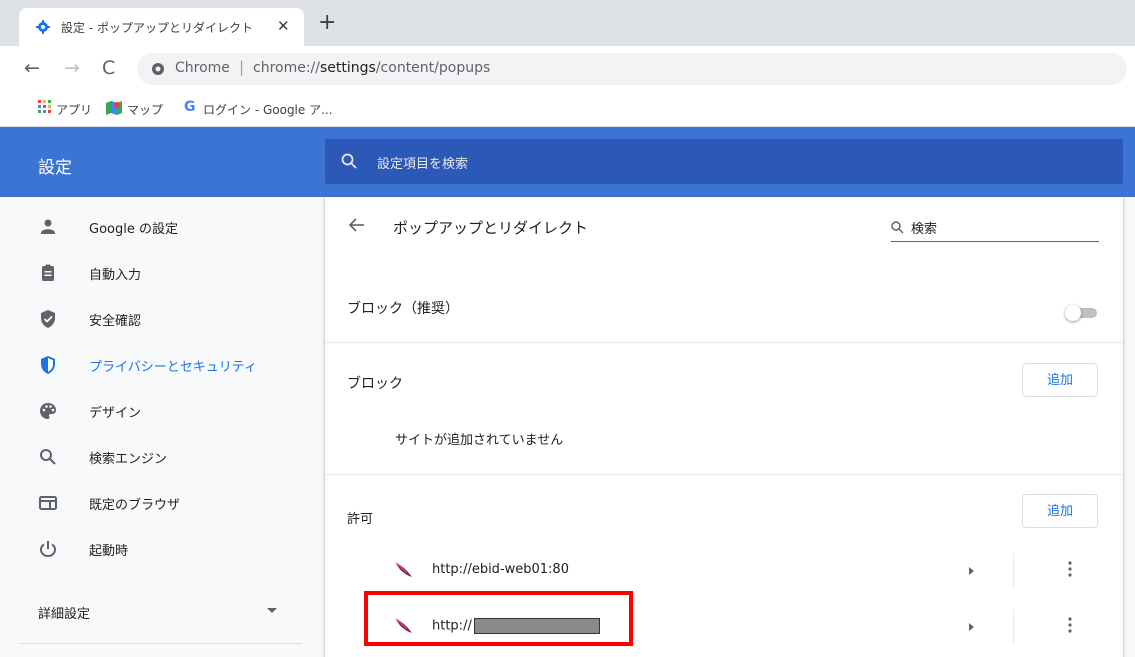 The height and width of the screenshot is (657, 1135). Describe the element at coordinates (357, 225) in the screenshot. I see `back-arrow-icon` at that location.